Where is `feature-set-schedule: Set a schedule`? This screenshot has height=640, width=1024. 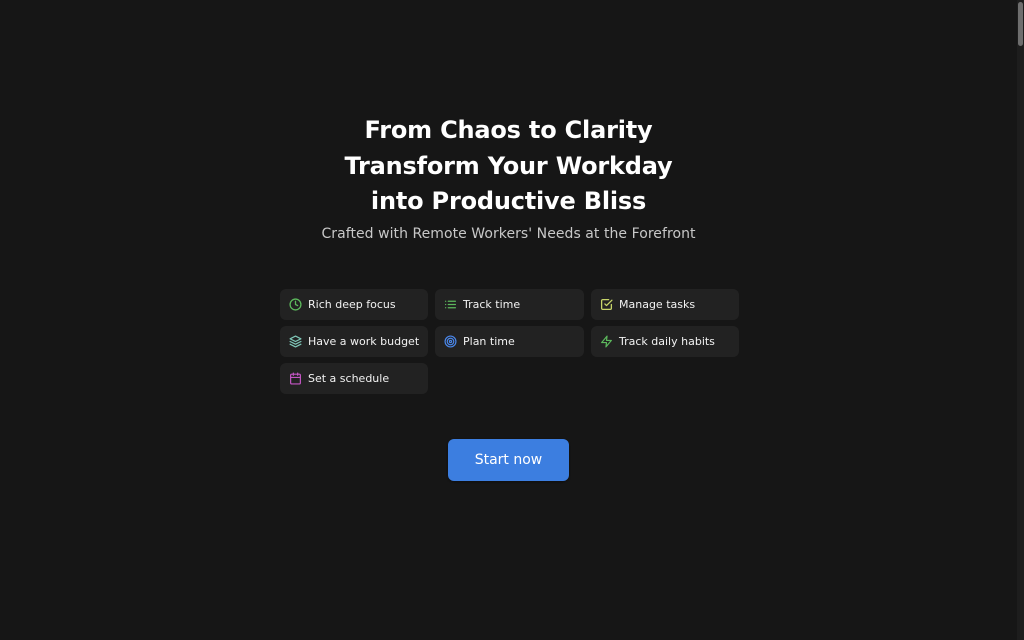 feature-set-schedule: Set a schedule is located at coordinates (354, 378).